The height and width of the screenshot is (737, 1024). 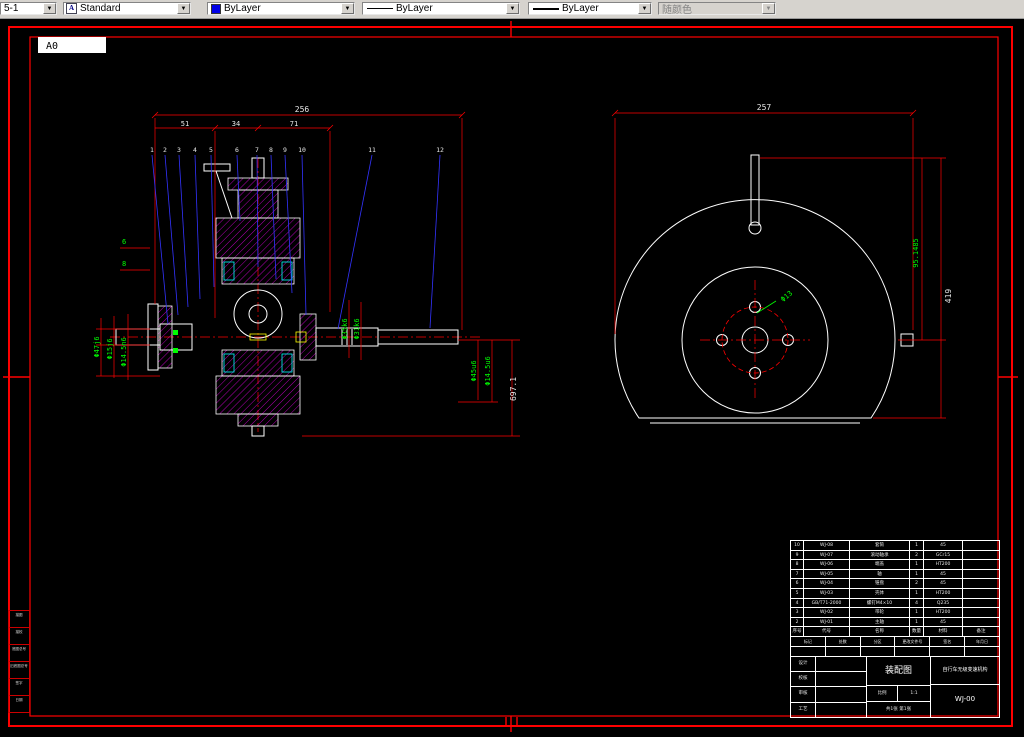 I want to click on bom-cell: 锥盘, so click(x=880, y=583).